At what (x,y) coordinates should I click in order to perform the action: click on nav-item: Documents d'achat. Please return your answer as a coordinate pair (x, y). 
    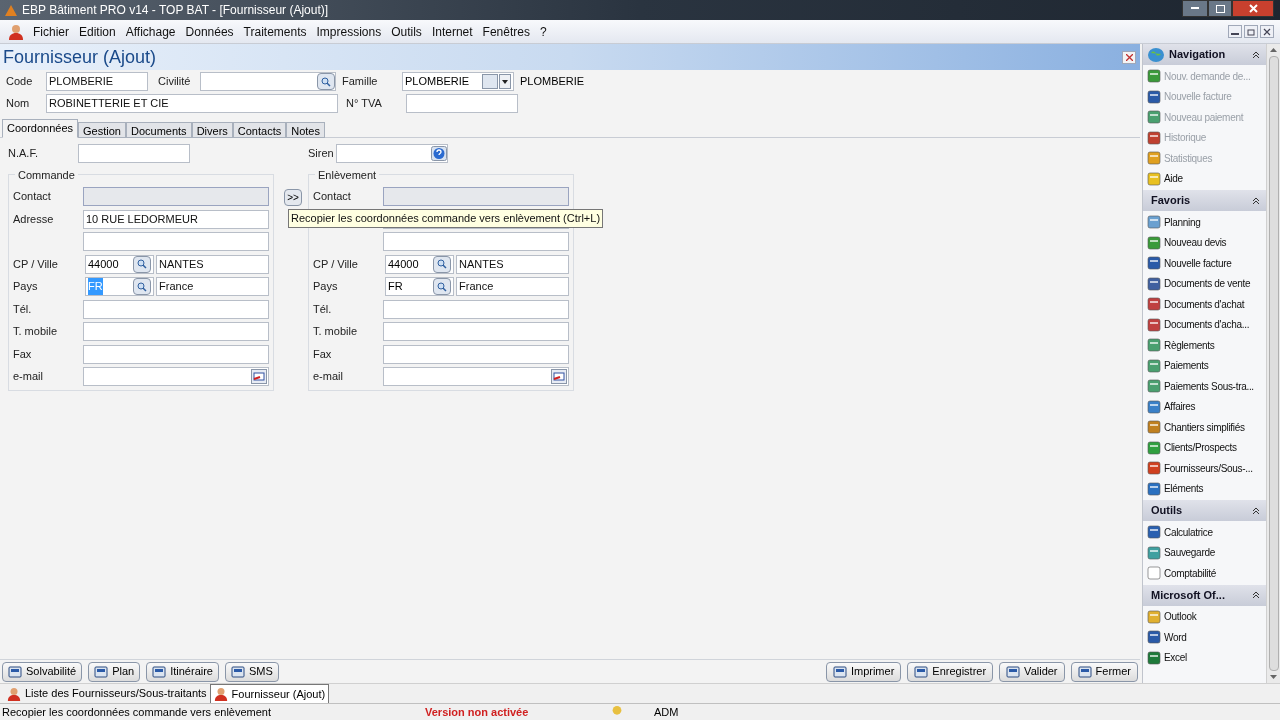
    Looking at the image, I should click on (1204, 304).